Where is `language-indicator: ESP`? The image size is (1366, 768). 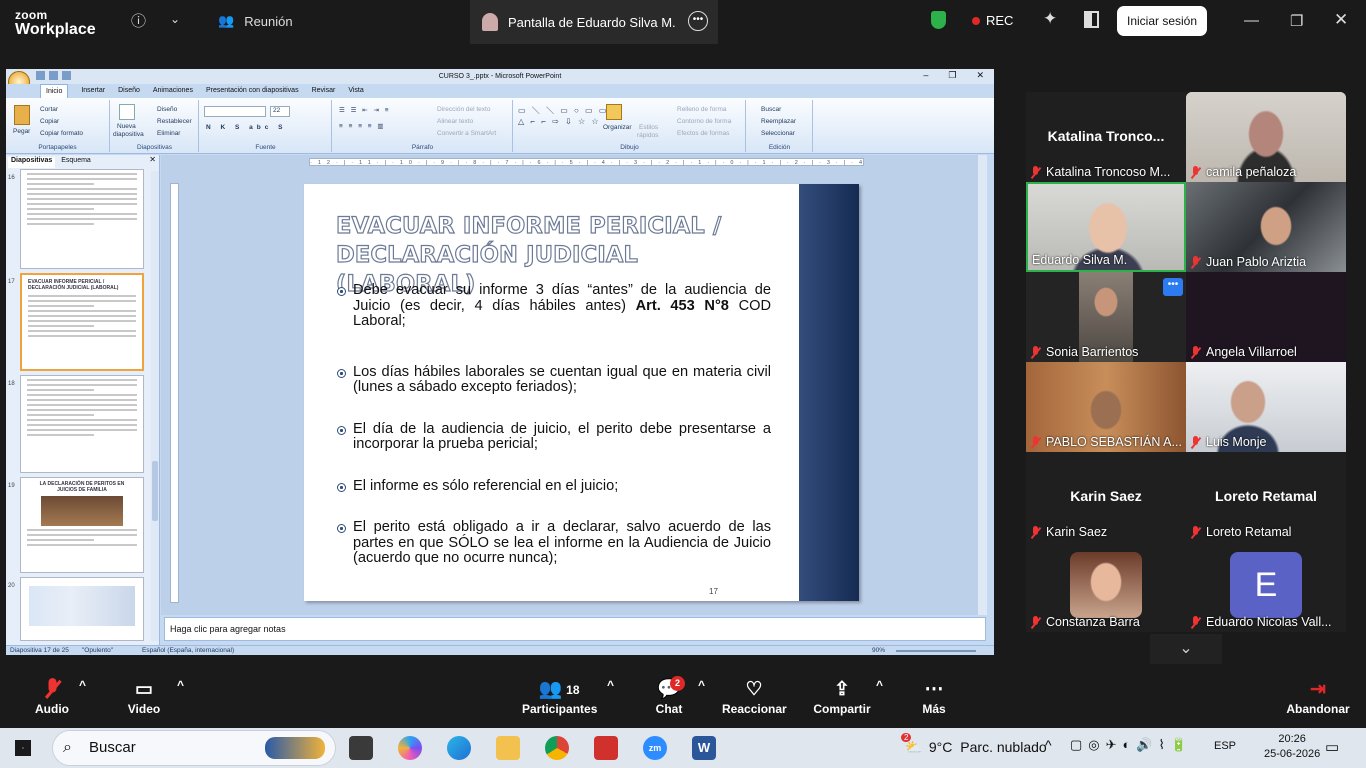 language-indicator: ESP is located at coordinates (1225, 746).